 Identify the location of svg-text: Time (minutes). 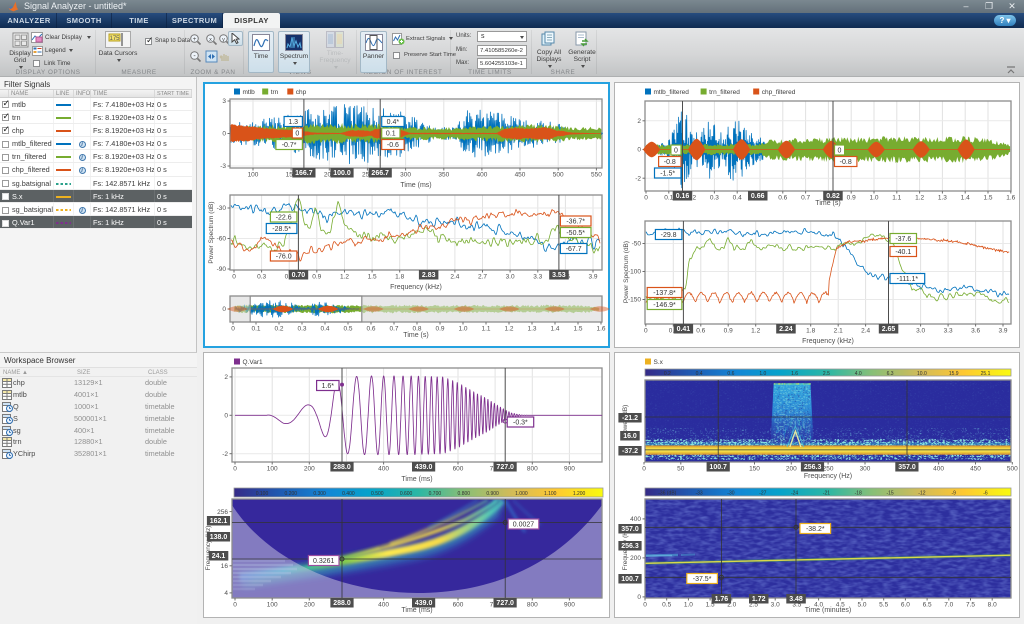
(828, 610).